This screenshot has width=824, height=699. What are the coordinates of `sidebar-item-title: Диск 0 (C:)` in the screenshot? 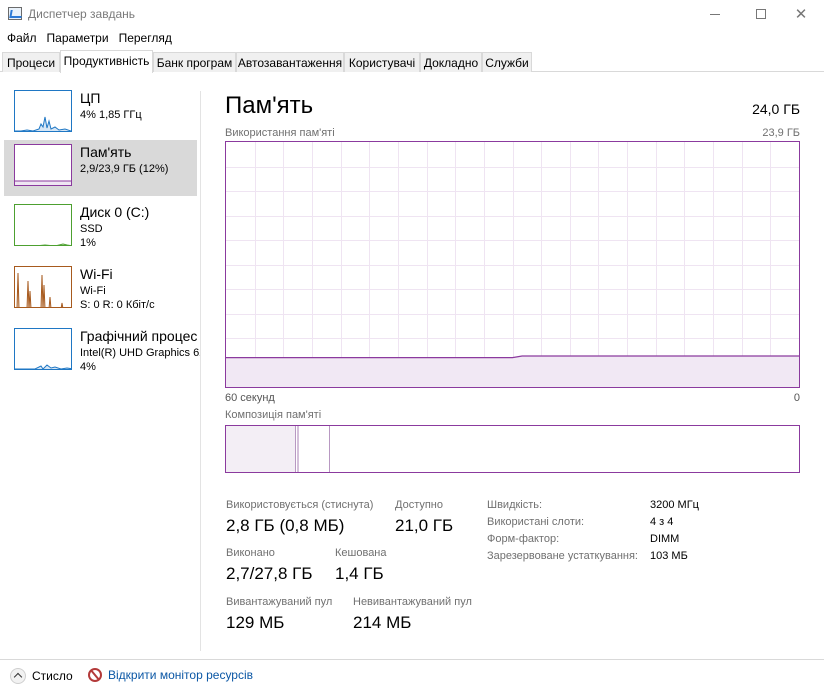 It's located at (115, 212).